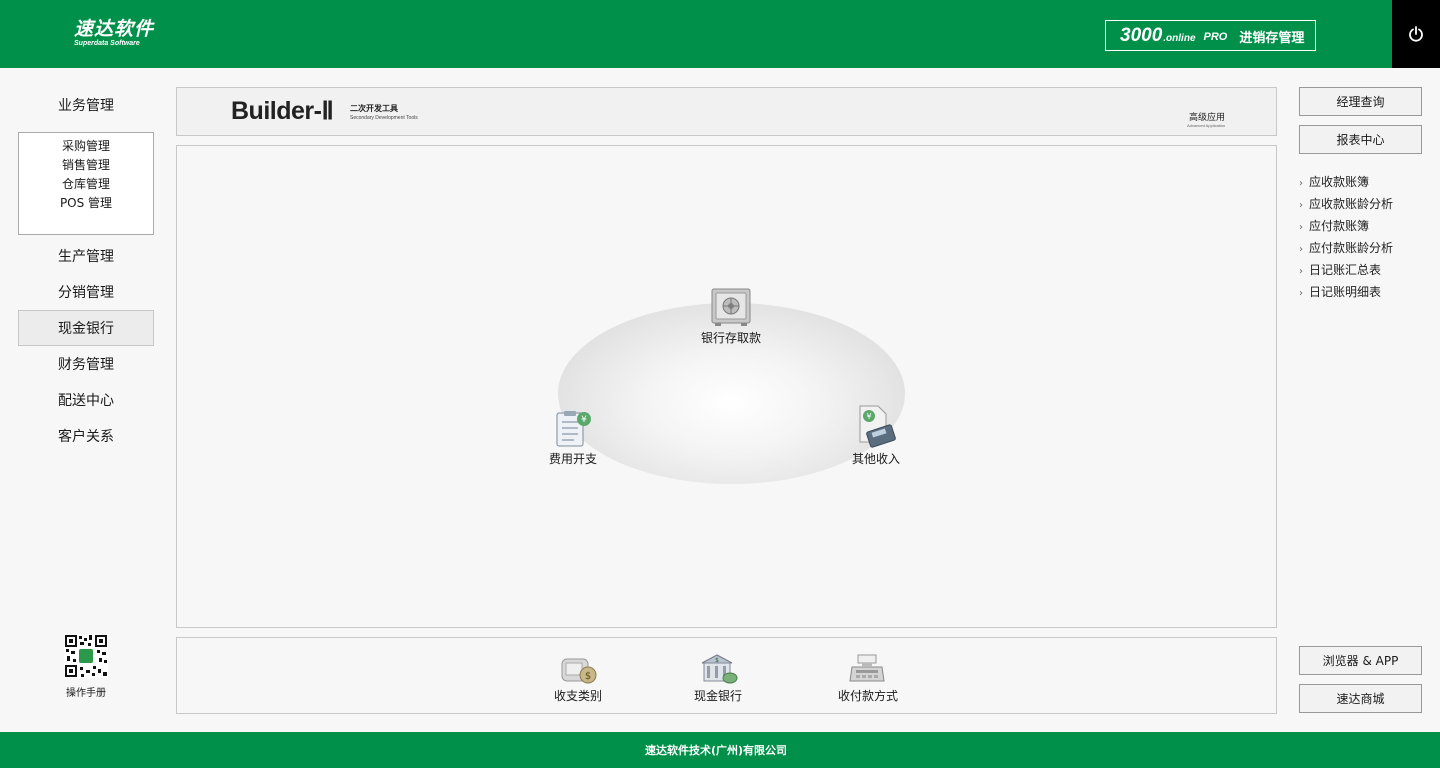  What do you see at coordinates (573, 429) in the screenshot?
I see `clipboard-icon: ¥` at bounding box center [573, 429].